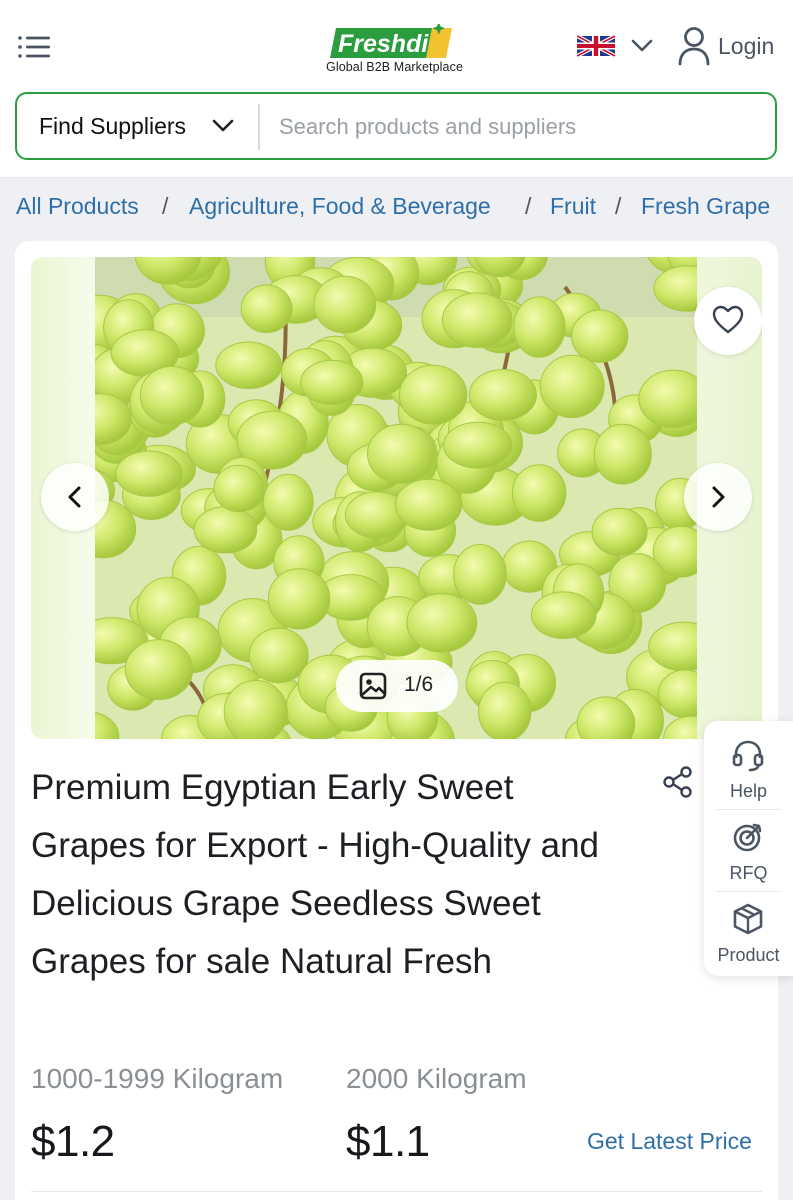 The width and height of the screenshot is (793, 1200). What do you see at coordinates (340, 206) in the screenshot?
I see `breadcrumb-agriculture: Agriculture, Food & Beverage` at bounding box center [340, 206].